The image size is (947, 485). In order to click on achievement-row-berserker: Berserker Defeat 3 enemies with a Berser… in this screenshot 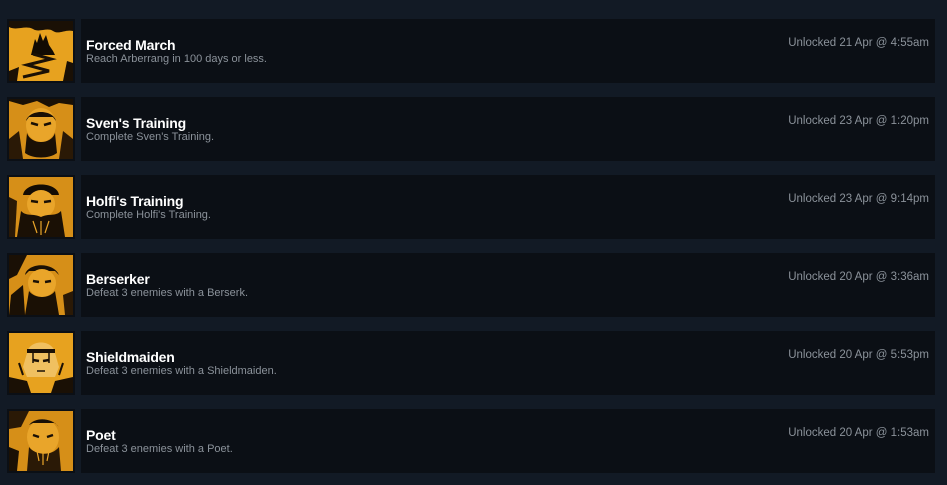, I will do `click(471, 285)`.